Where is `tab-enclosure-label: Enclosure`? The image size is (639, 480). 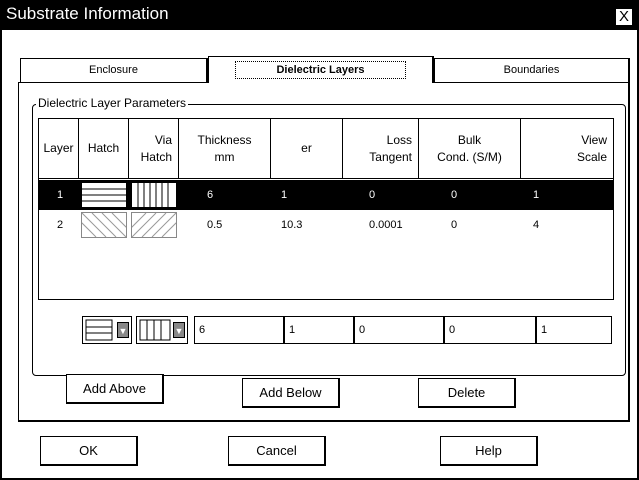
tab-enclosure-label: Enclosure is located at coordinates (113, 70).